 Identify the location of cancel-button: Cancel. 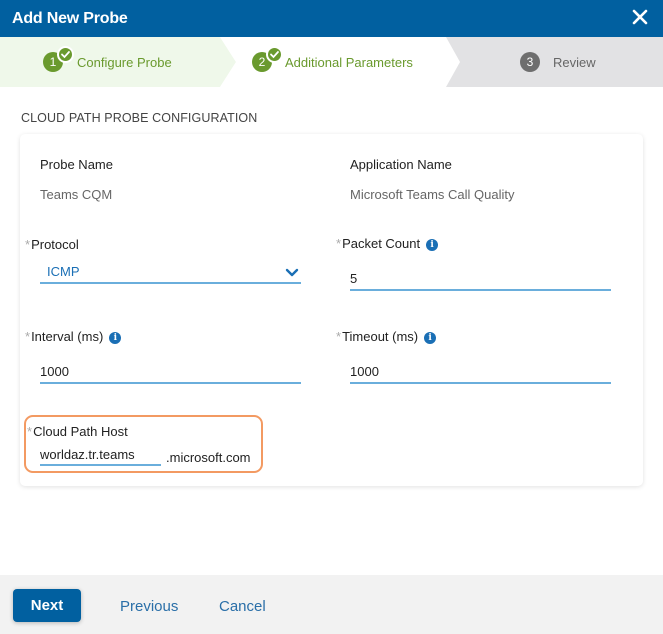
(242, 606).